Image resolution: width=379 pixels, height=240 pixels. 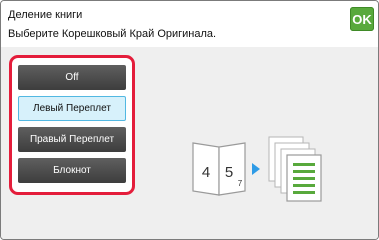 I want to click on arrow-right-icon, so click(x=256, y=169).